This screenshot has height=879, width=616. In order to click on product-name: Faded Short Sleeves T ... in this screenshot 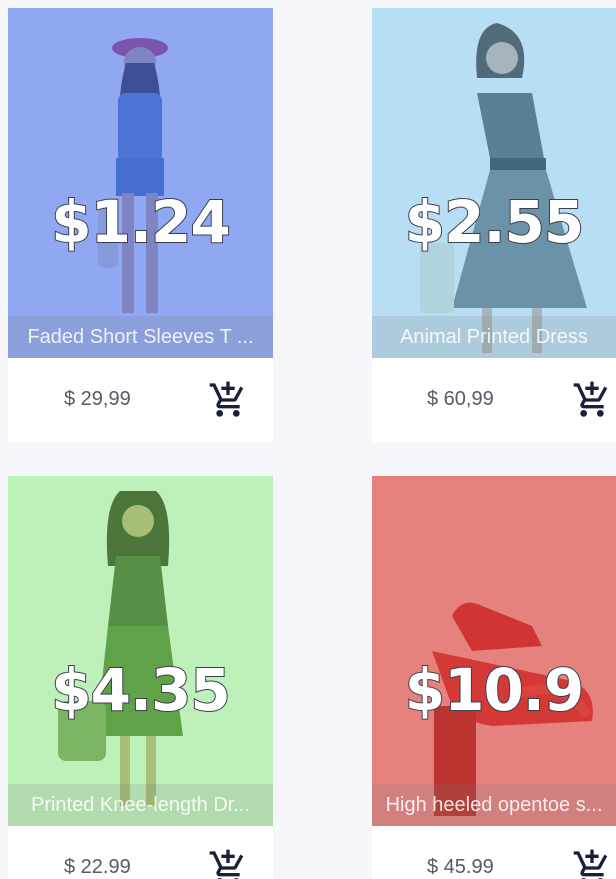, I will do `click(140, 337)`.